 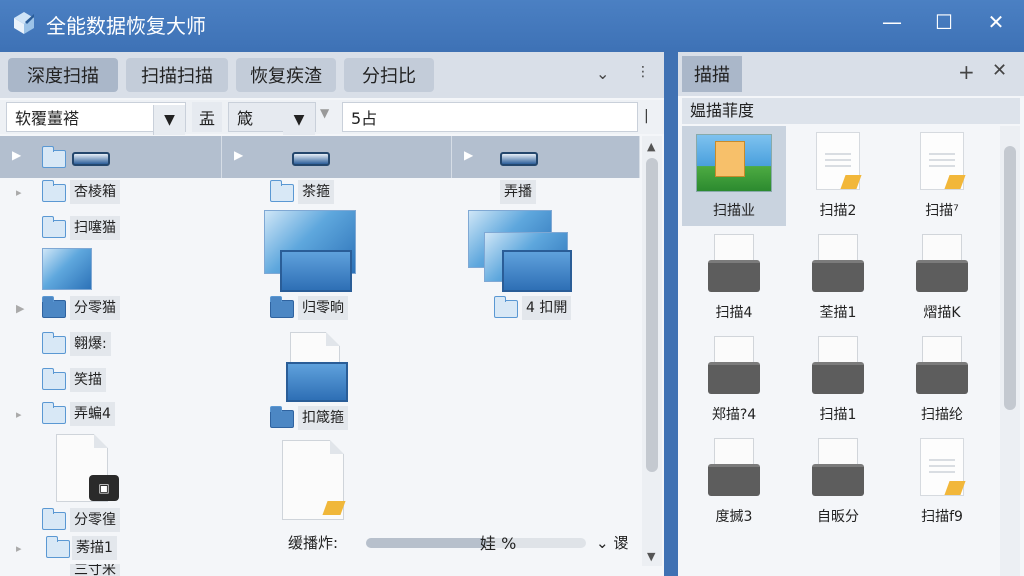 I want to click on maximize-button: ☐, so click(x=944, y=22).